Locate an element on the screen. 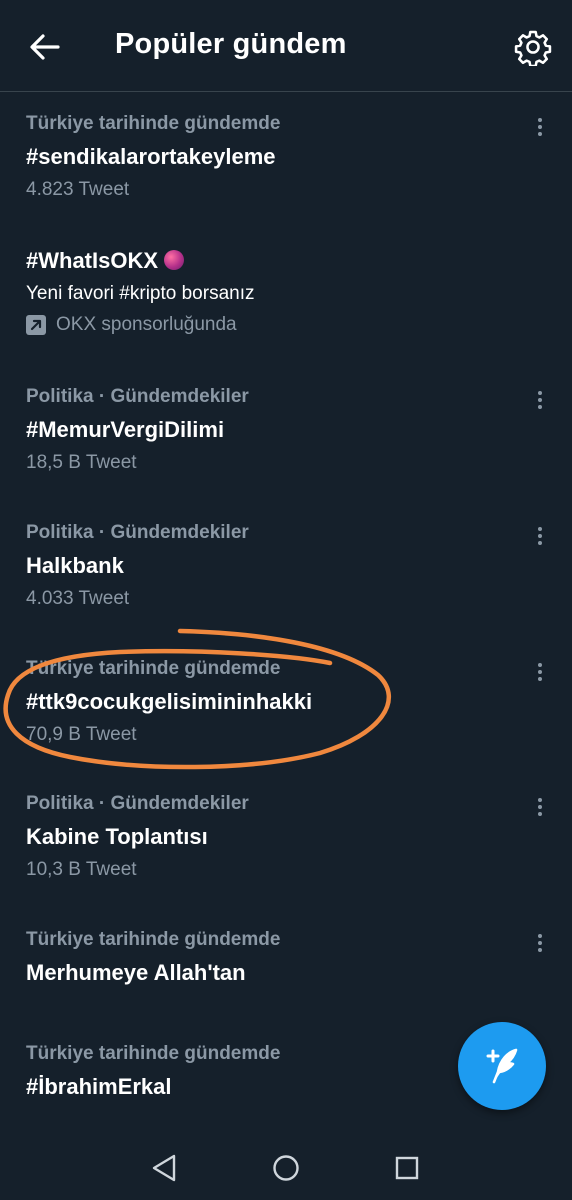  nav-back-icon is located at coordinates (164, 1168).